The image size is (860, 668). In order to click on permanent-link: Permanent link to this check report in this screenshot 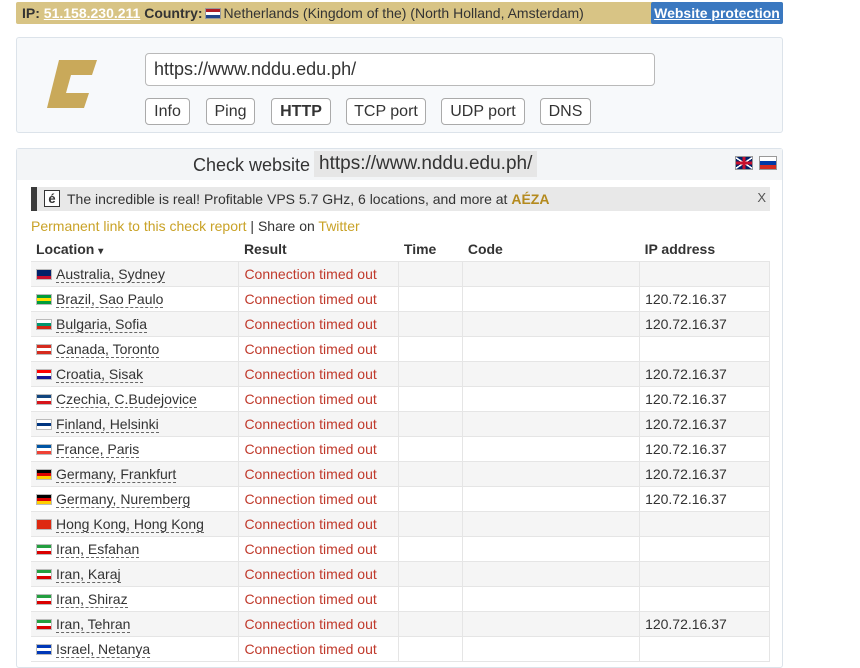, I will do `click(139, 226)`.